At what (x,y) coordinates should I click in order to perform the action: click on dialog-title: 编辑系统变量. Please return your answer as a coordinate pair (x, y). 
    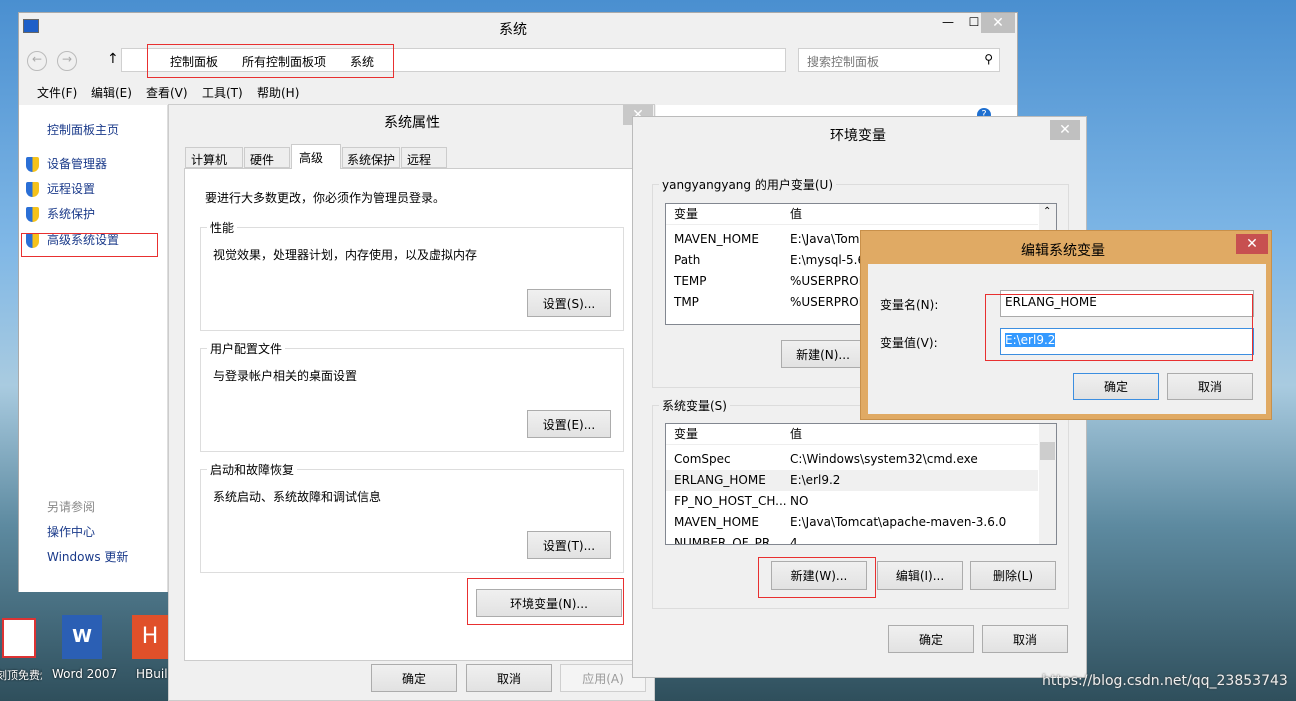
    Looking at the image, I should click on (1063, 251).